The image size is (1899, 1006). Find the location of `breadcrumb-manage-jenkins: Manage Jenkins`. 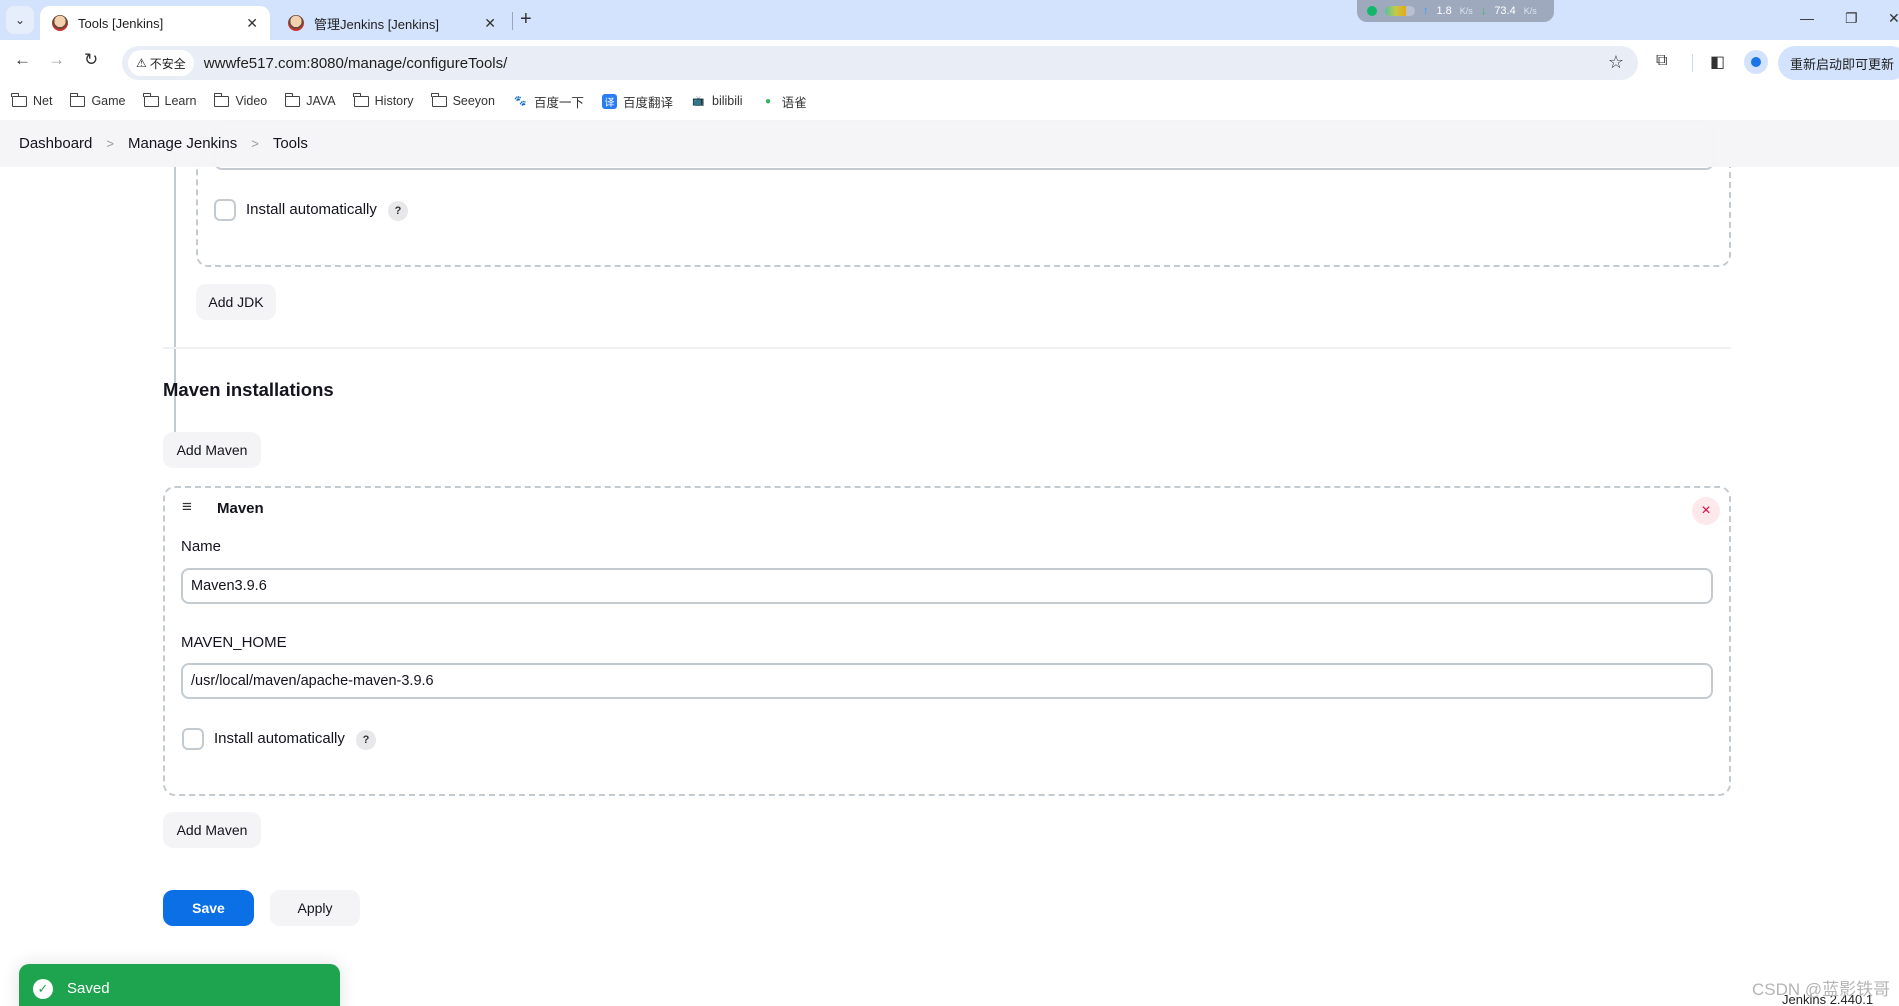

breadcrumb-manage-jenkins: Manage Jenkins is located at coordinates (182, 143).